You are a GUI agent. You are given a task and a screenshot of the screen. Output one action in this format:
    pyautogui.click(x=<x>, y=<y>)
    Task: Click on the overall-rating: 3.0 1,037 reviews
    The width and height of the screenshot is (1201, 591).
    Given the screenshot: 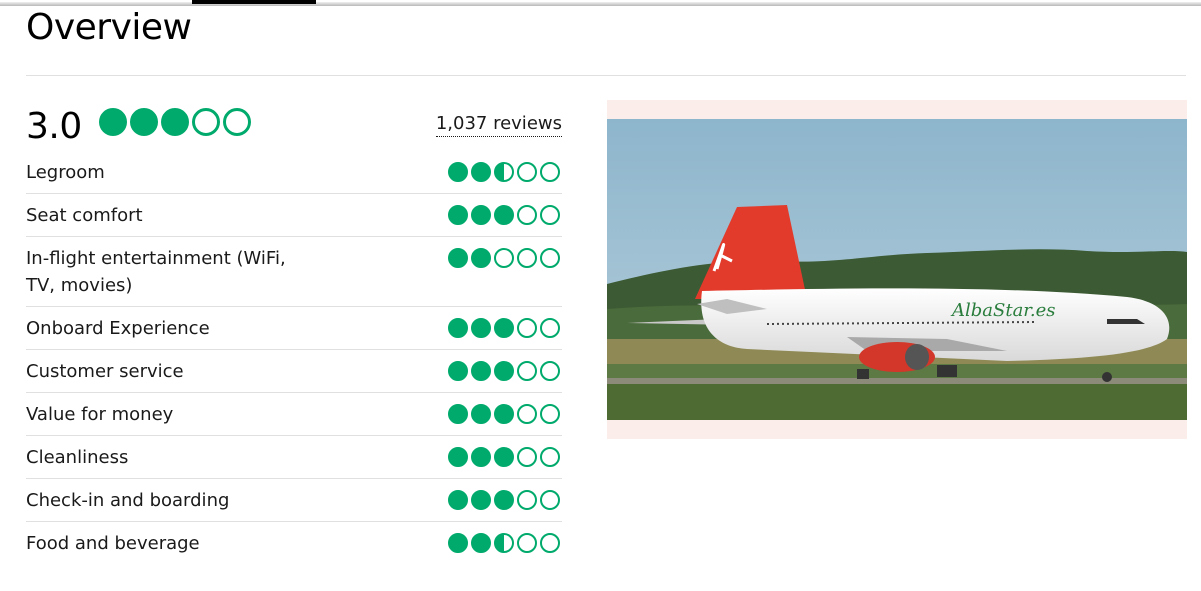 What is the action you would take?
    pyautogui.click(x=294, y=125)
    